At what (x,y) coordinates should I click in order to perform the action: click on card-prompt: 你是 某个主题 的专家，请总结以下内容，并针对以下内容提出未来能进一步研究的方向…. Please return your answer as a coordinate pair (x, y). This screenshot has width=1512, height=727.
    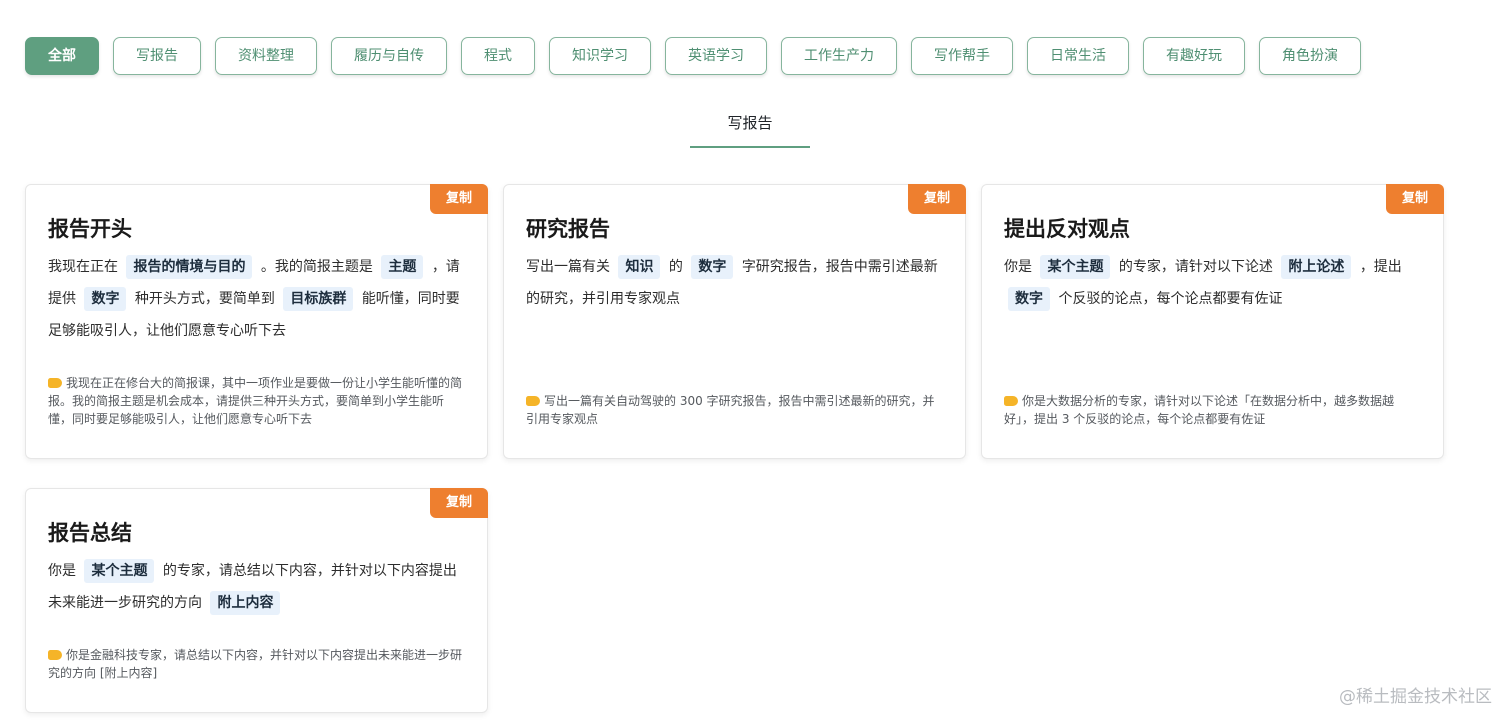
    Looking at the image, I should click on (256, 587).